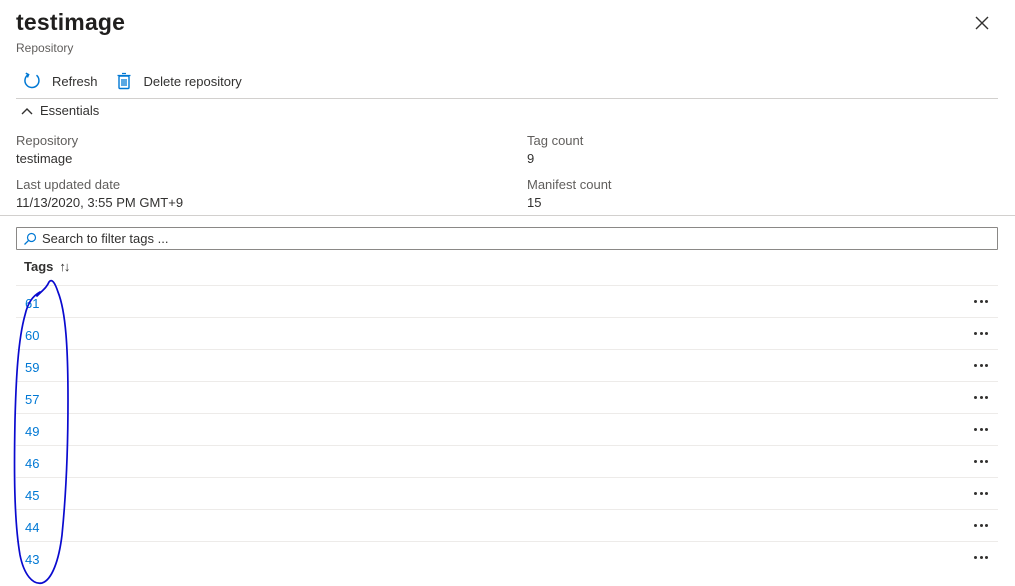  What do you see at coordinates (555, 140) in the screenshot?
I see `tag-count-label: Tag count` at bounding box center [555, 140].